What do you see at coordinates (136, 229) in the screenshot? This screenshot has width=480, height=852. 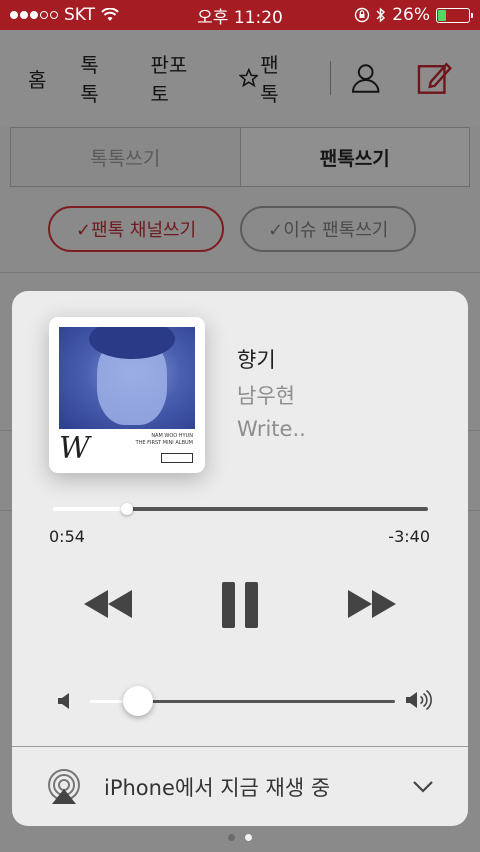 I see `fantalk-channel-write-button: ✓팬톡 채널쓰기` at bounding box center [136, 229].